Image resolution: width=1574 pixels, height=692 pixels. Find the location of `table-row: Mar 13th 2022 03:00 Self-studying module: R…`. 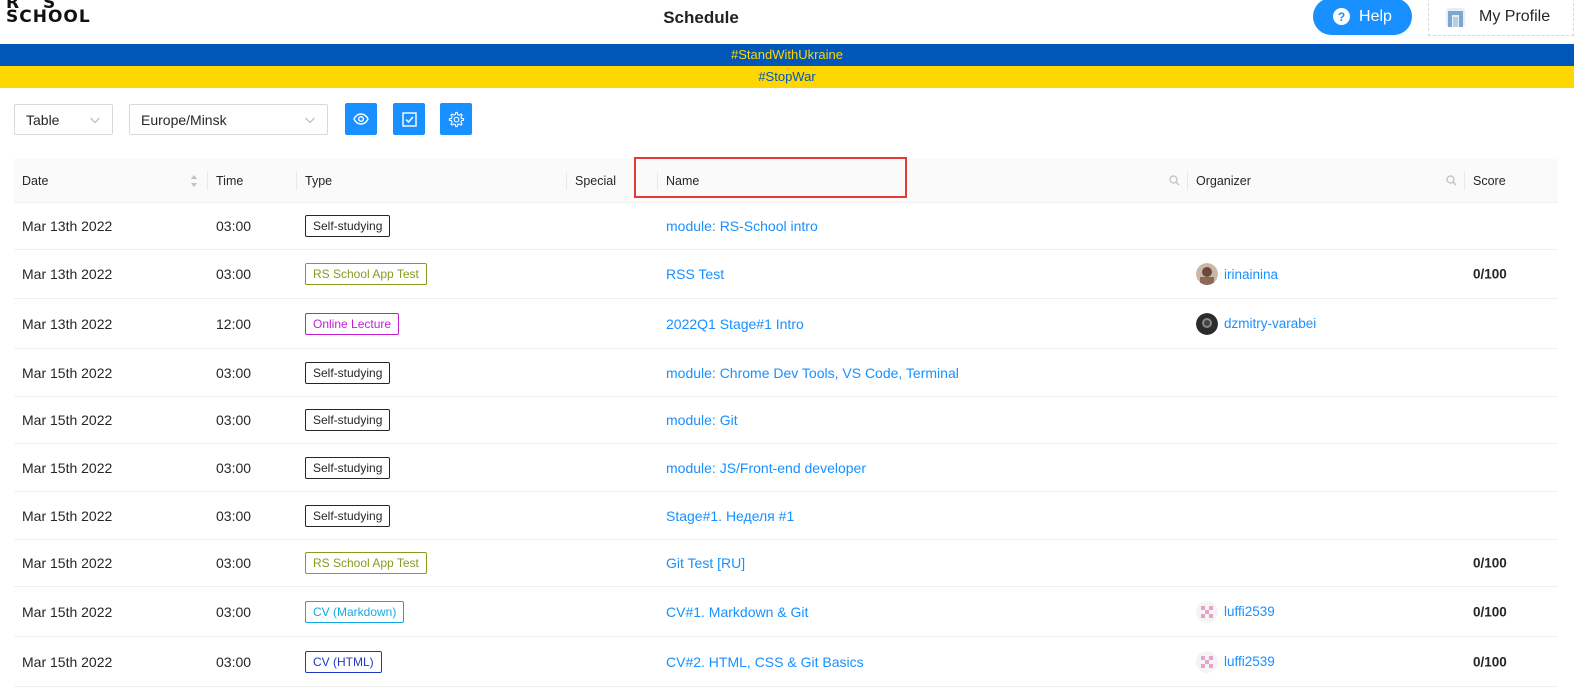

table-row: Mar 13th 2022 03:00 Self-studying module: R… is located at coordinates (786, 226).